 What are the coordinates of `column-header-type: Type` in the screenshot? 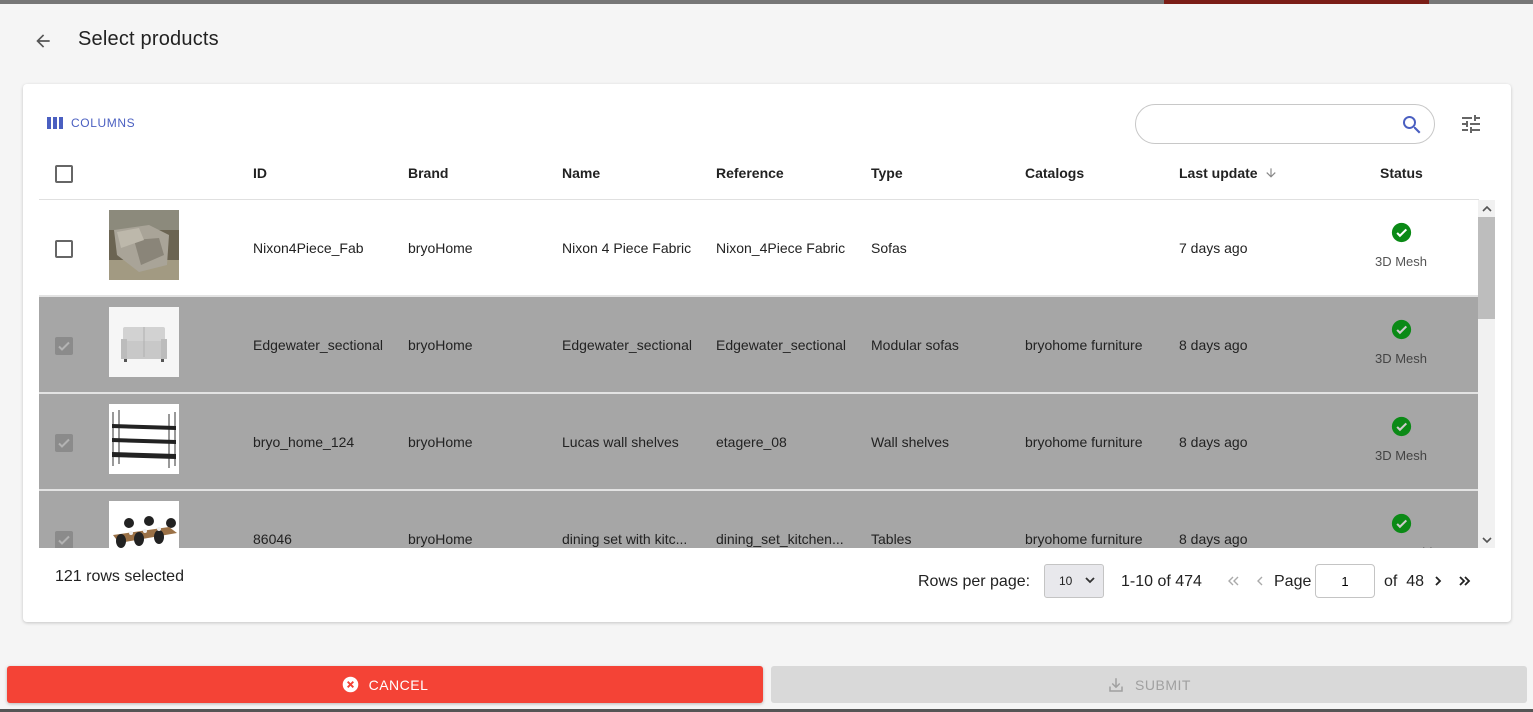 It's located at (887, 173).